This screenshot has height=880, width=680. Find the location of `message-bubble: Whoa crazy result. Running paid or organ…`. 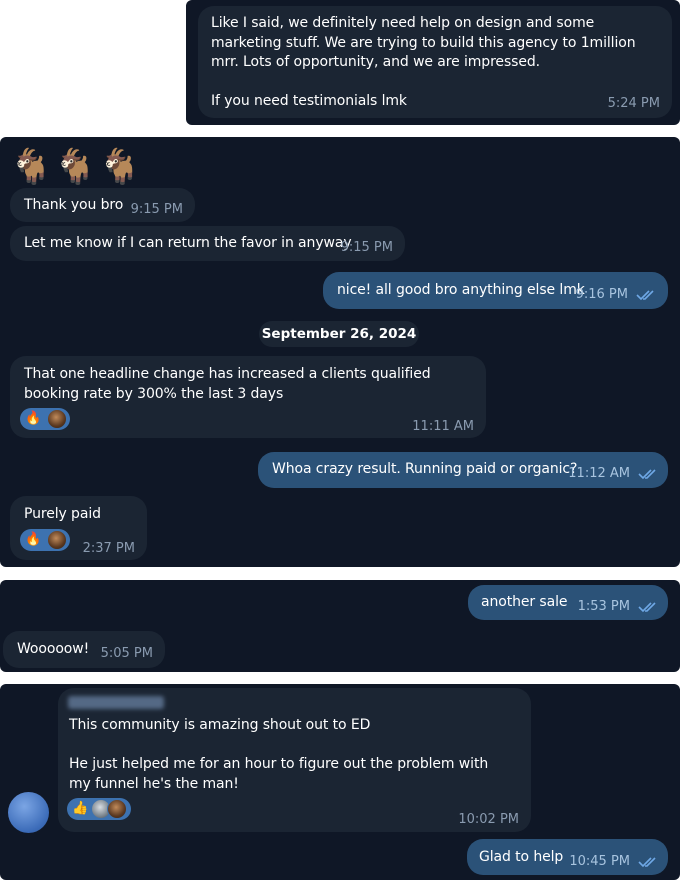

message-bubble: Whoa crazy result. Running paid or organ… is located at coordinates (463, 470).